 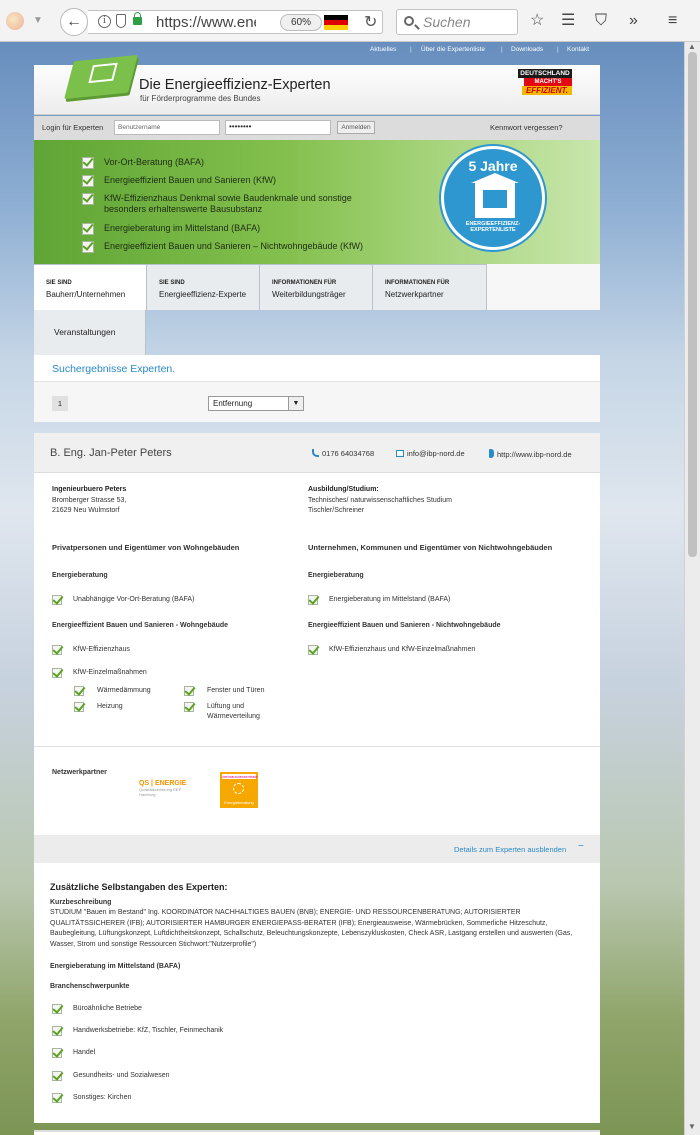 I want to click on info-icon: i, so click(x=104, y=21).